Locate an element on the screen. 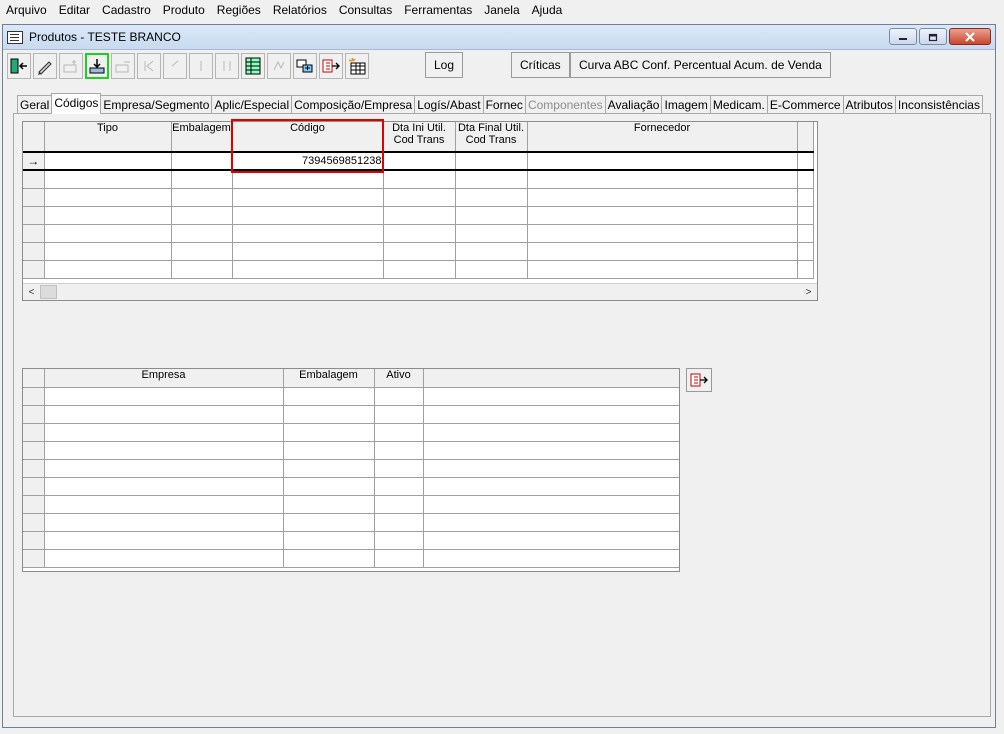 The height and width of the screenshot is (734, 1004). menu-ajuda: Ajuda is located at coordinates (547, 10).